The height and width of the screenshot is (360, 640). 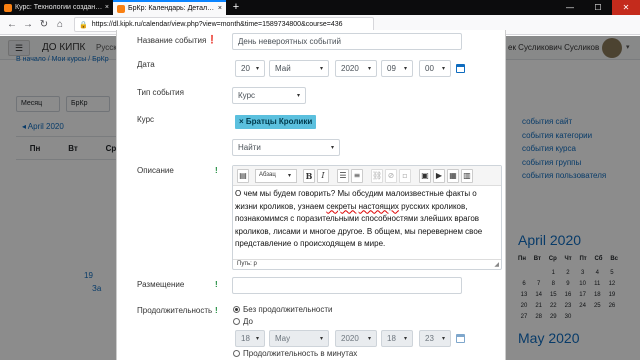 What do you see at coordinates (391, 176) in the screenshot?
I see `unlink-icon: ⊘` at bounding box center [391, 176].